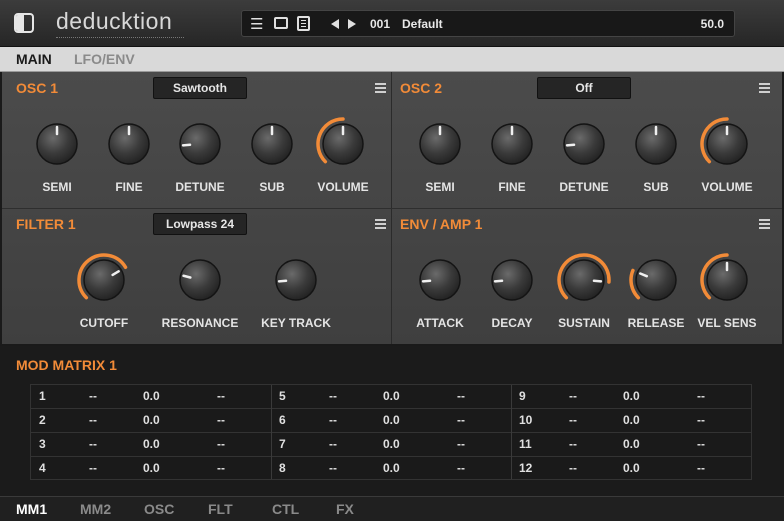 This screenshot has width=784, height=521. Describe the element at coordinates (440, 282) in the screenshot. I see `env-attack-knob` at that location.